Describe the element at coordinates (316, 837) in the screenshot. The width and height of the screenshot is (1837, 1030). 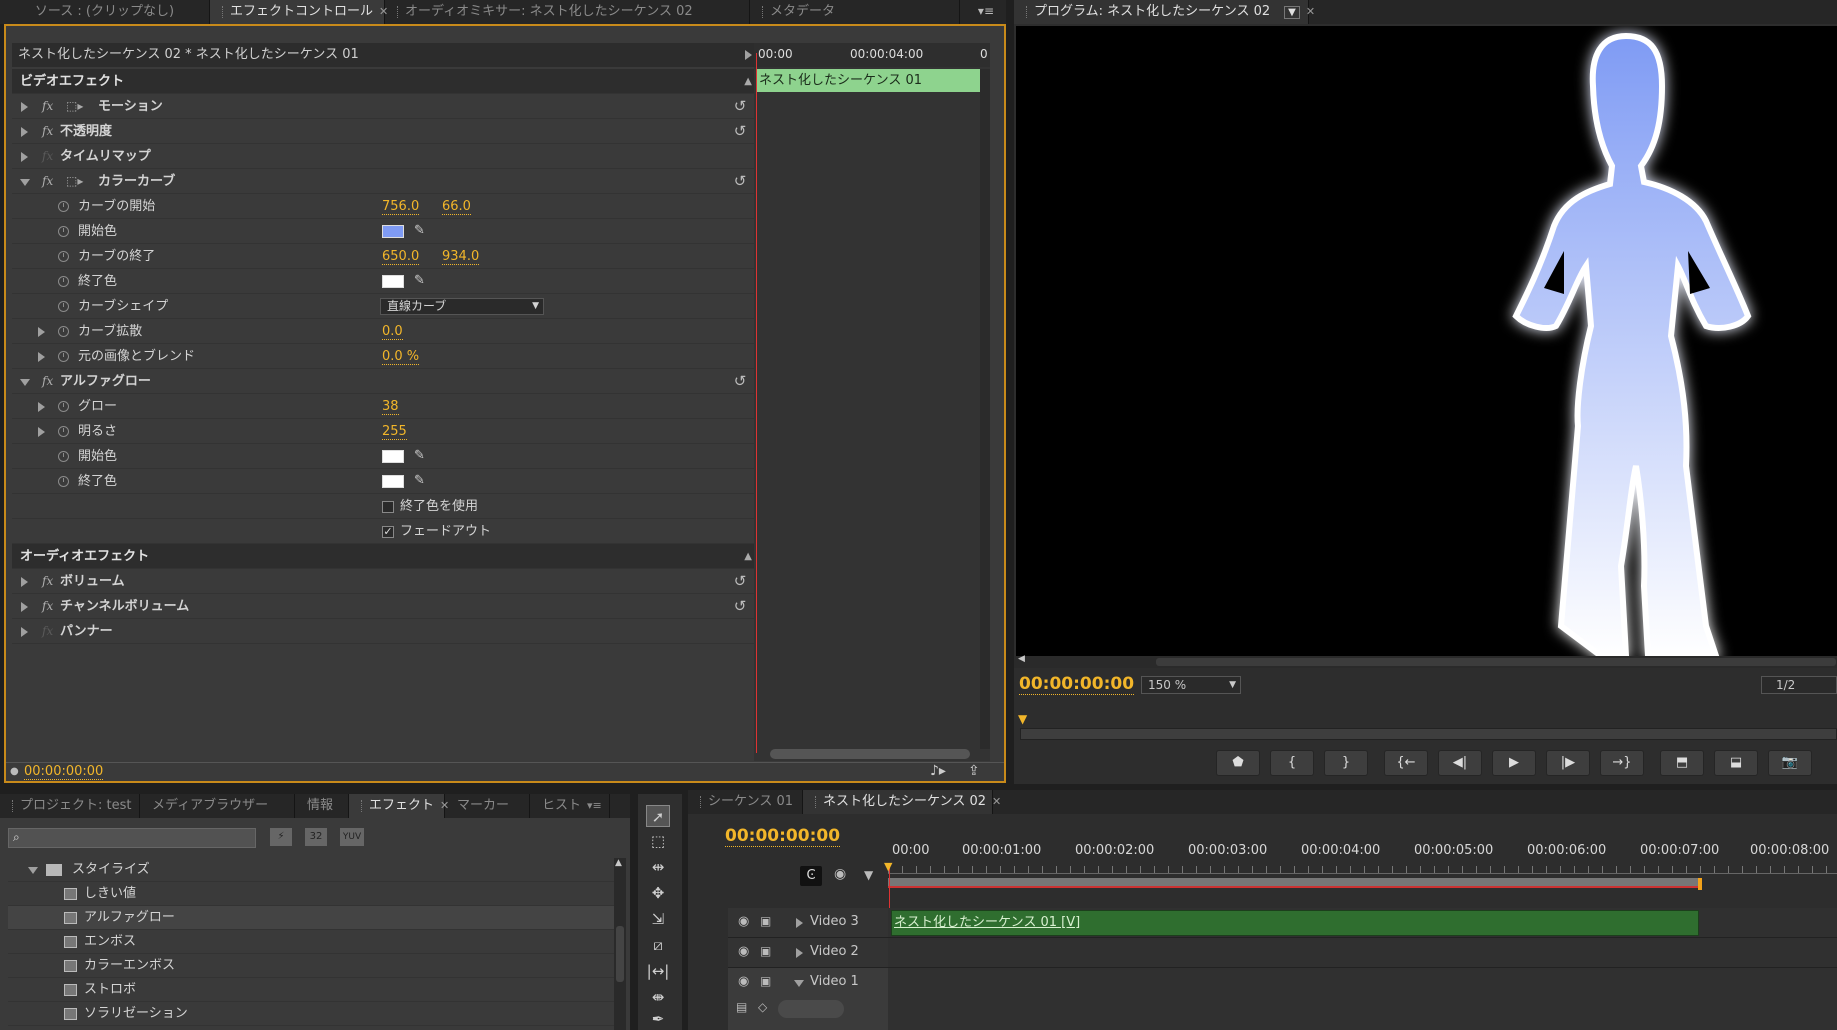
I see `32bit-effects-icon: 32` at that location.